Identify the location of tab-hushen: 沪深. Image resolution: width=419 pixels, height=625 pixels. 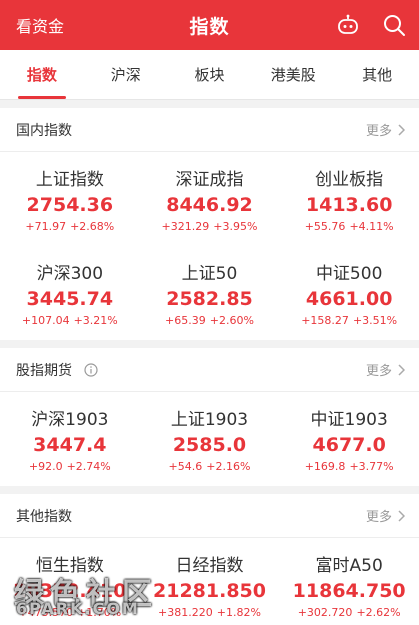
(126, 74).